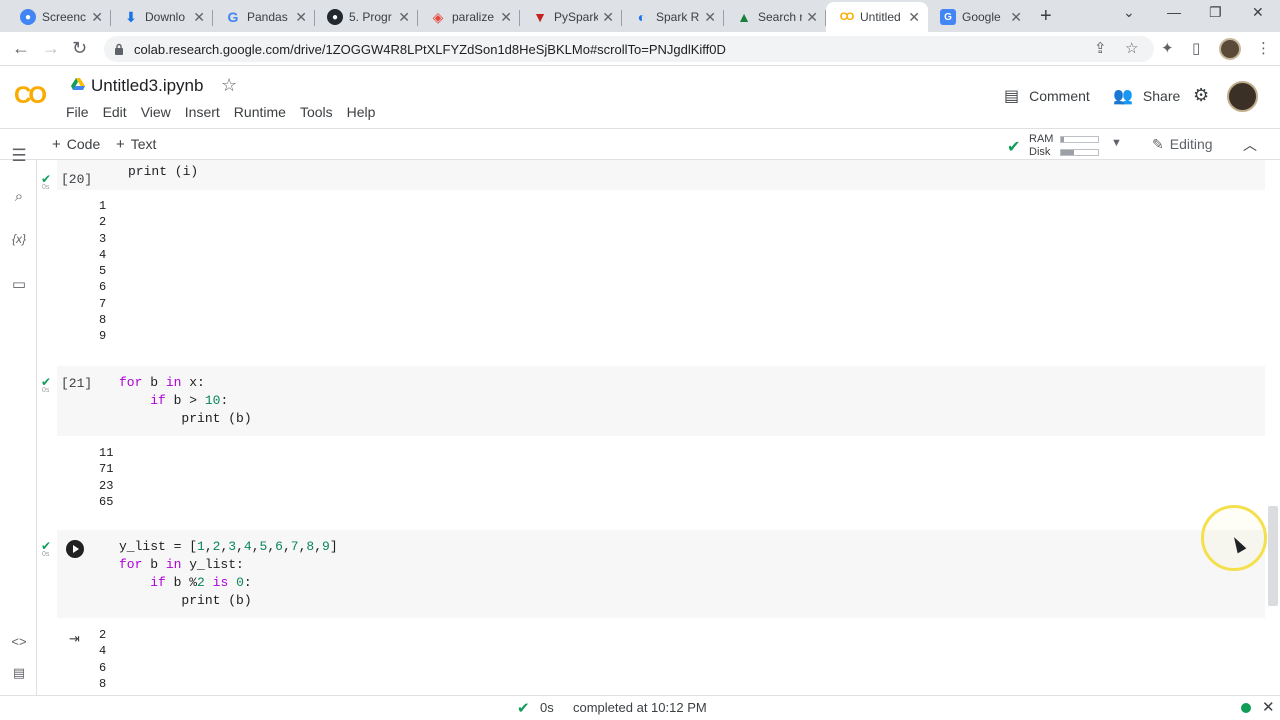 The width and height of the screenshot is (1280, 720). I want to click on tab-search-chevron-icon: ⌄, so click(1129, 12).